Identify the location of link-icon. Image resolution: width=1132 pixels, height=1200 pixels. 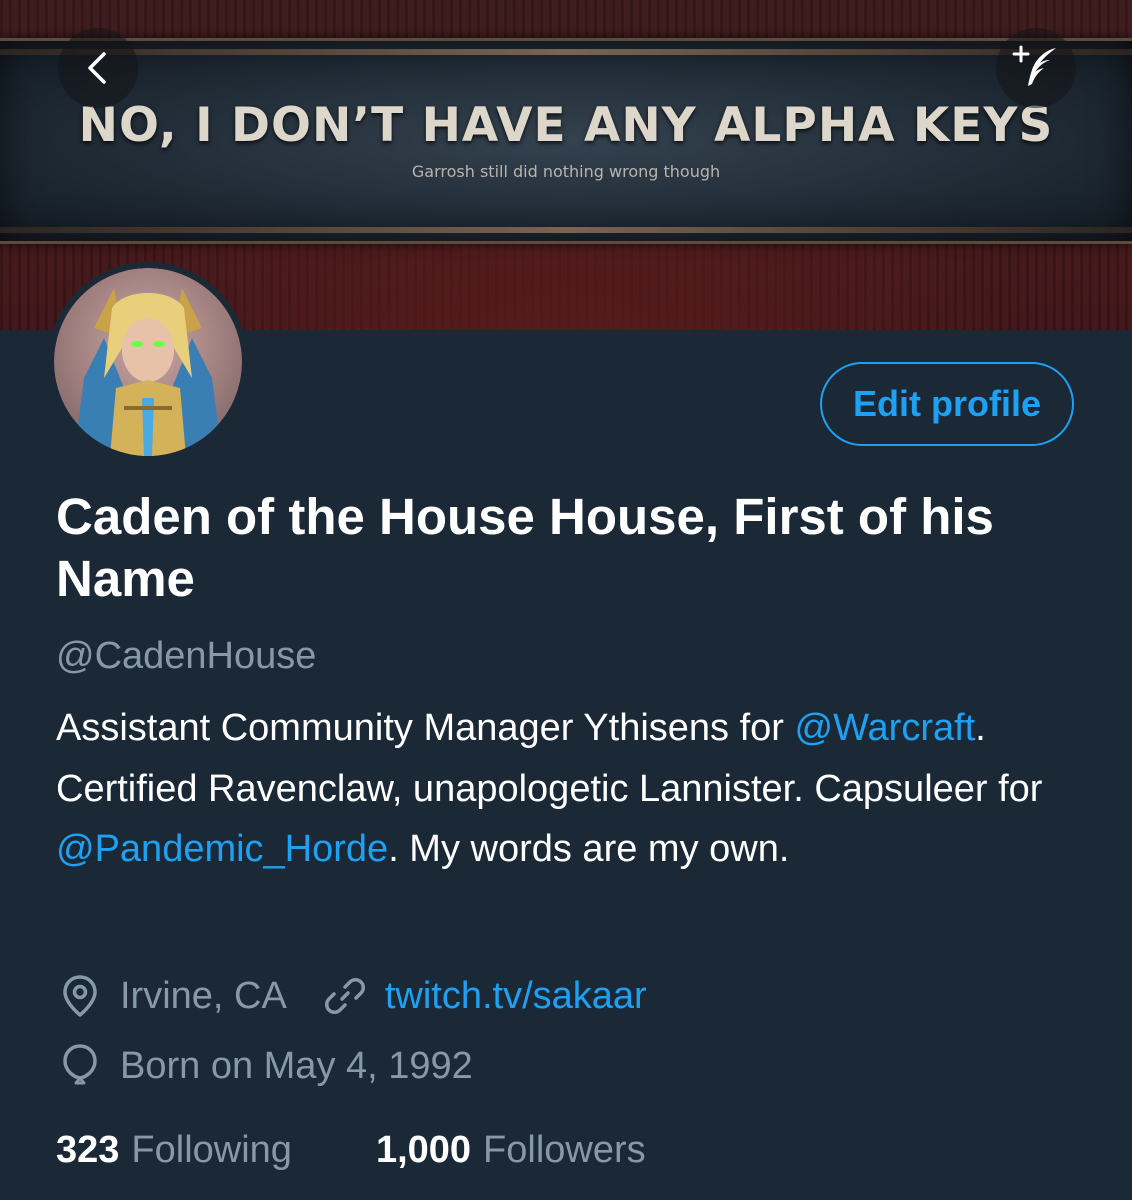
(345, 996).